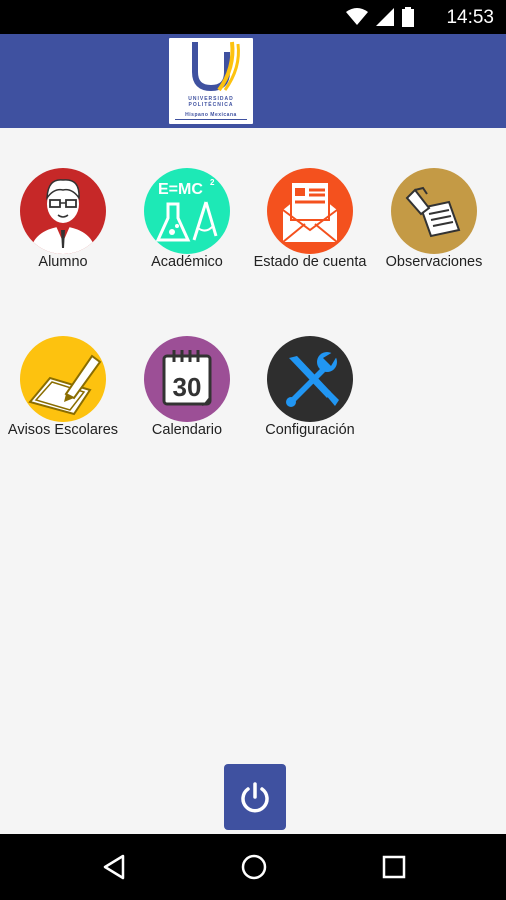  Describe the element at coordinates (253, 17) in the screenshot. I see `status-bar: 14:53` at that location.